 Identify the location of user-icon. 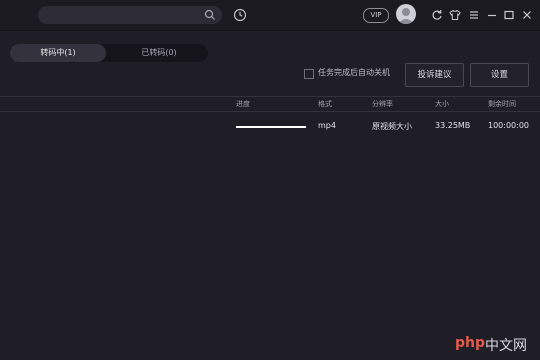
(406, 16).